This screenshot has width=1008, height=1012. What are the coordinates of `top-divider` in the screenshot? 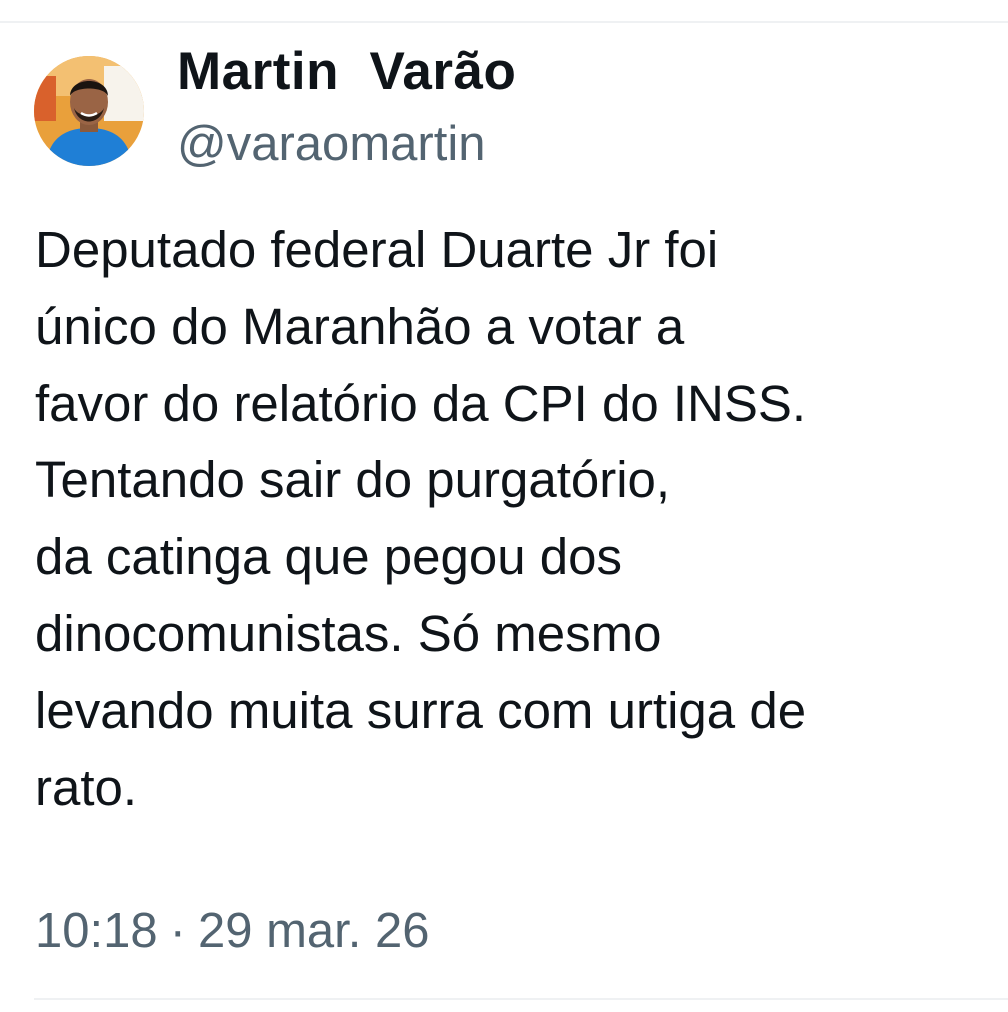 It's located at (504, 22).